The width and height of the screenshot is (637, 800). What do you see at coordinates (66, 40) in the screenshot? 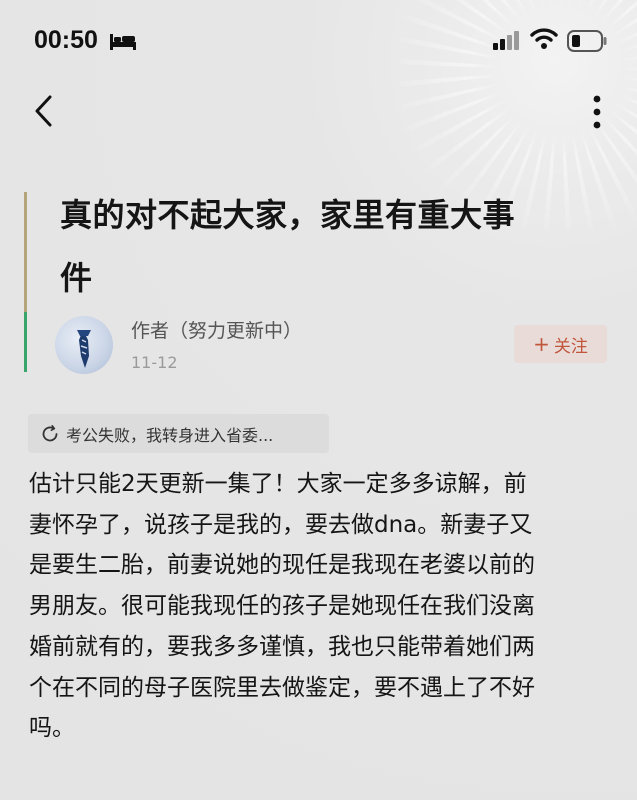
I see `status-time: 00:50` at bounding box center [66, 40].